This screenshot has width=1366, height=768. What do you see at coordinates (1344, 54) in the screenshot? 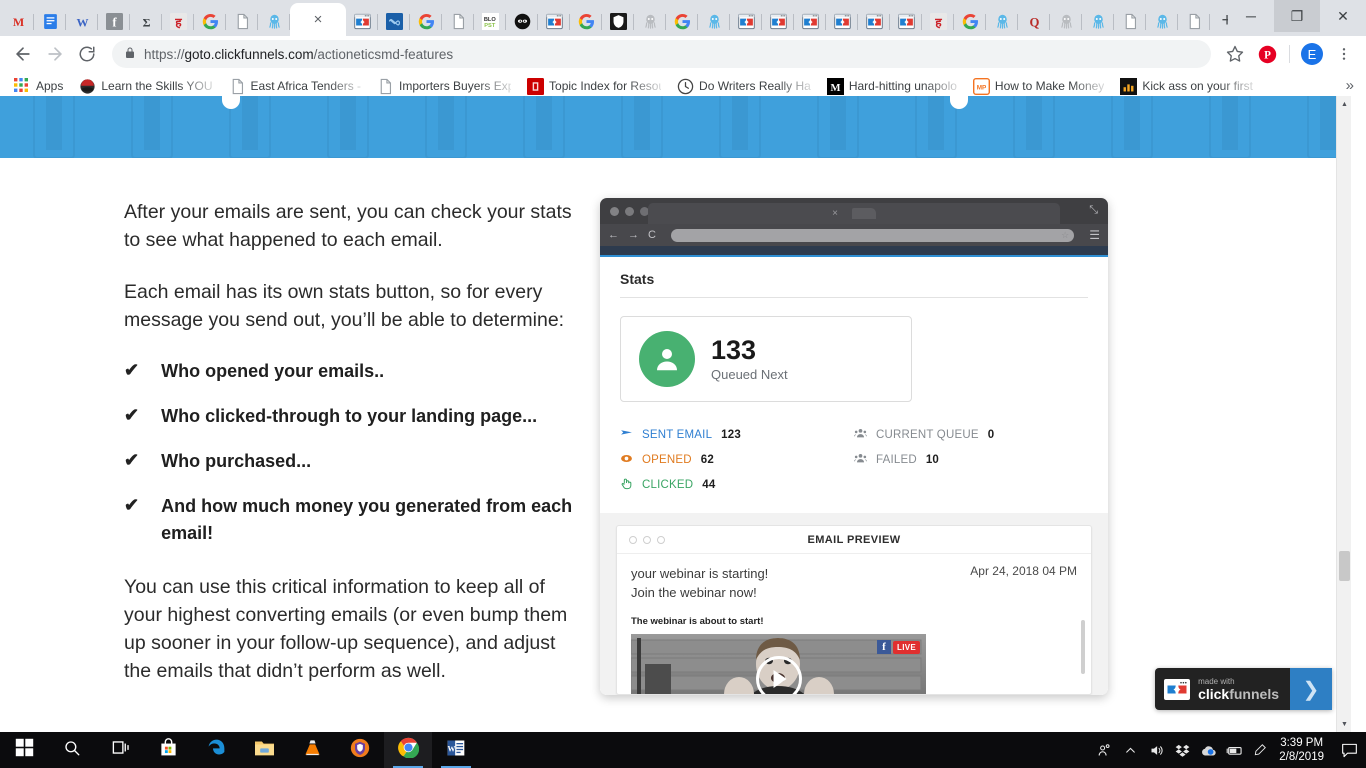
I see `chrome-menu-icon` at bounding box center [1344, 54].